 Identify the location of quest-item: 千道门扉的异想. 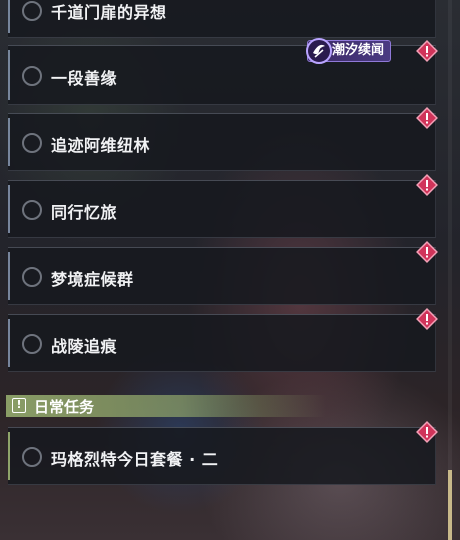
(222, 19).